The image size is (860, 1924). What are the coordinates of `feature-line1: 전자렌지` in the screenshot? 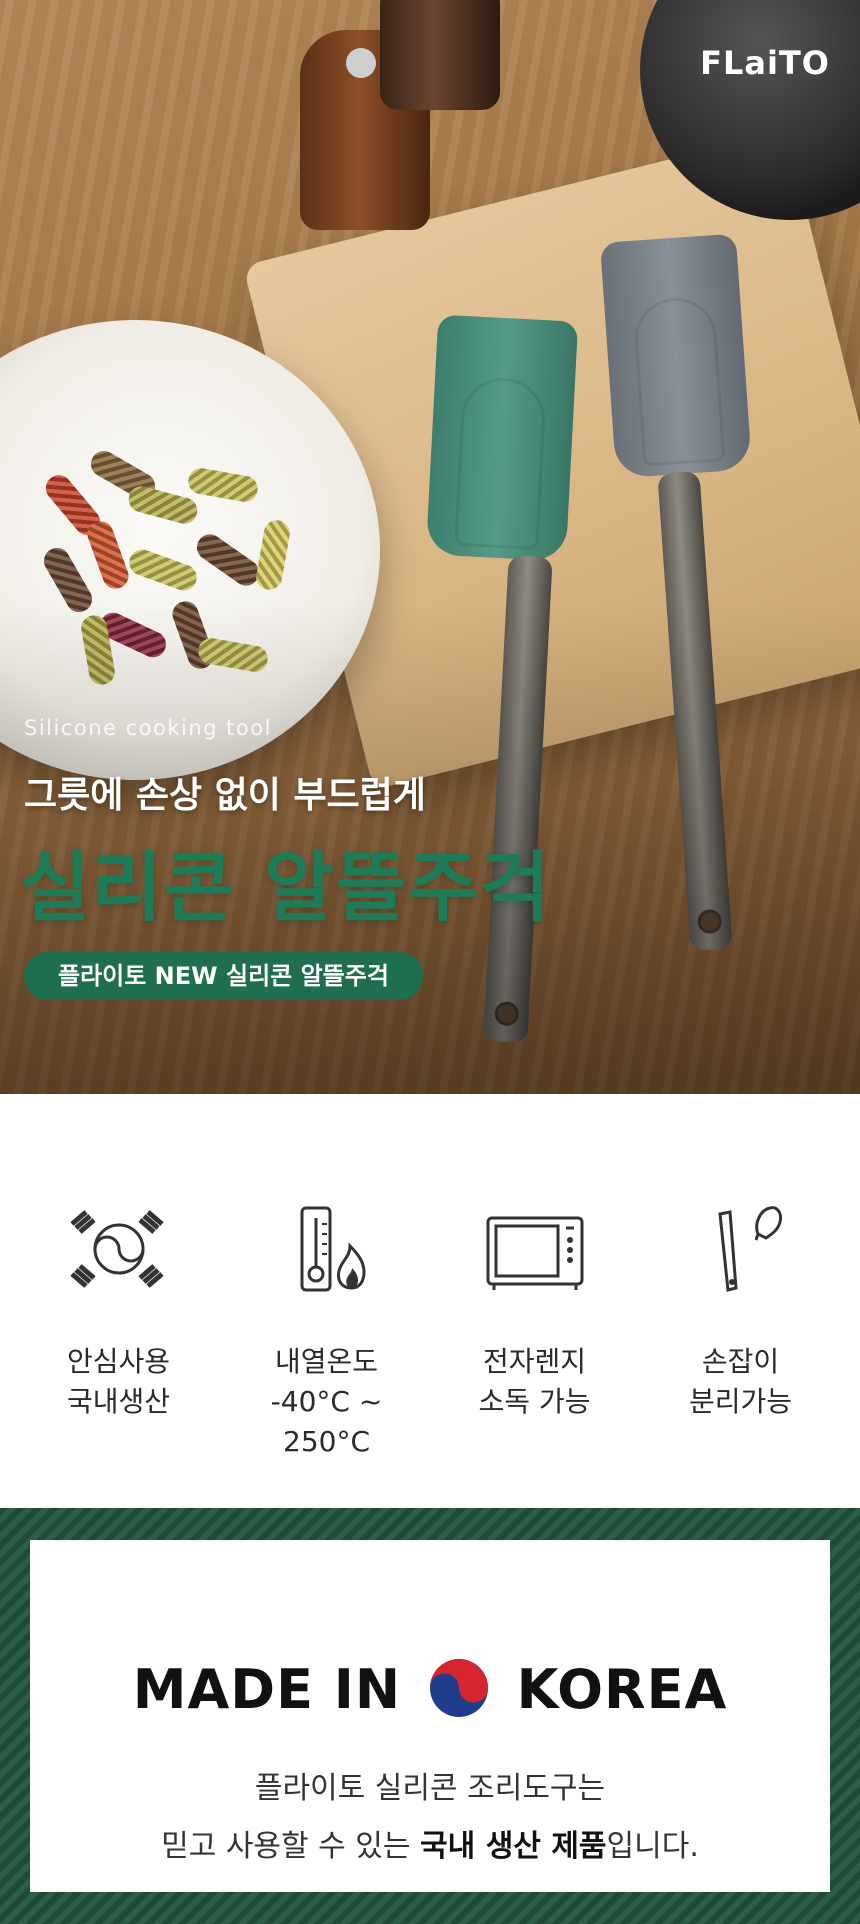 It's located at (534, 1361).